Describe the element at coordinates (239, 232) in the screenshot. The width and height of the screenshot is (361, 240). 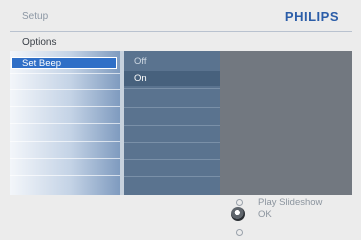
I see `down-arrow-icon` at that location.